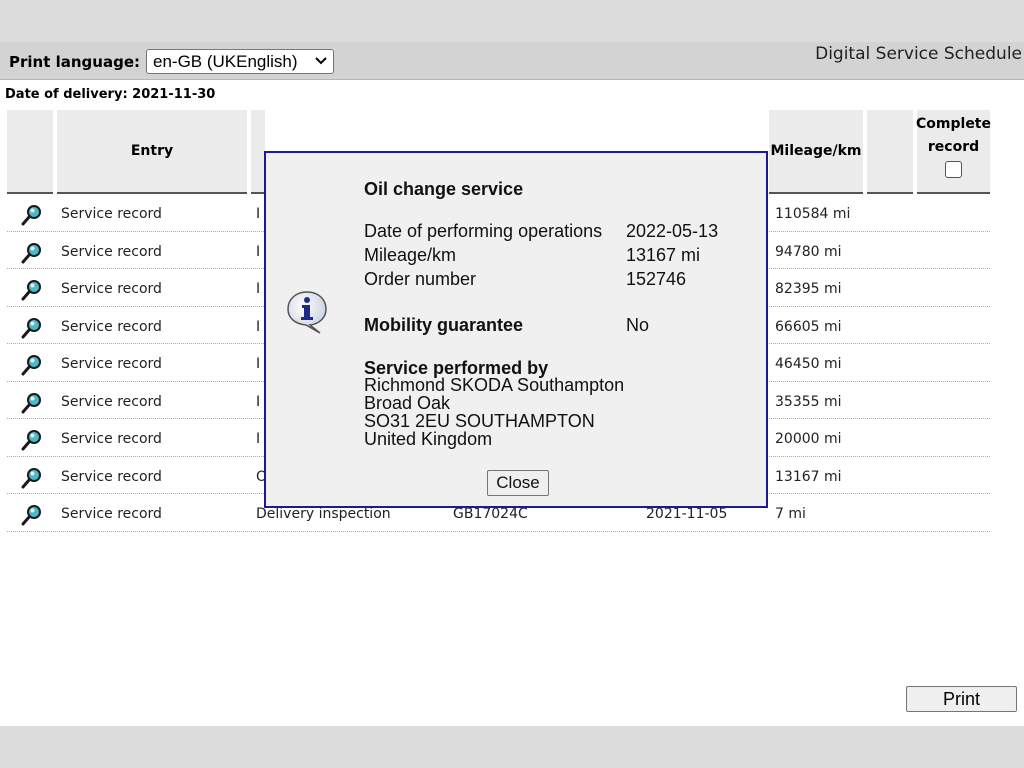 The height and width of the screenshot is (768, 1024). I want to click on header-complete-record: Complete record, so click(953, 152).